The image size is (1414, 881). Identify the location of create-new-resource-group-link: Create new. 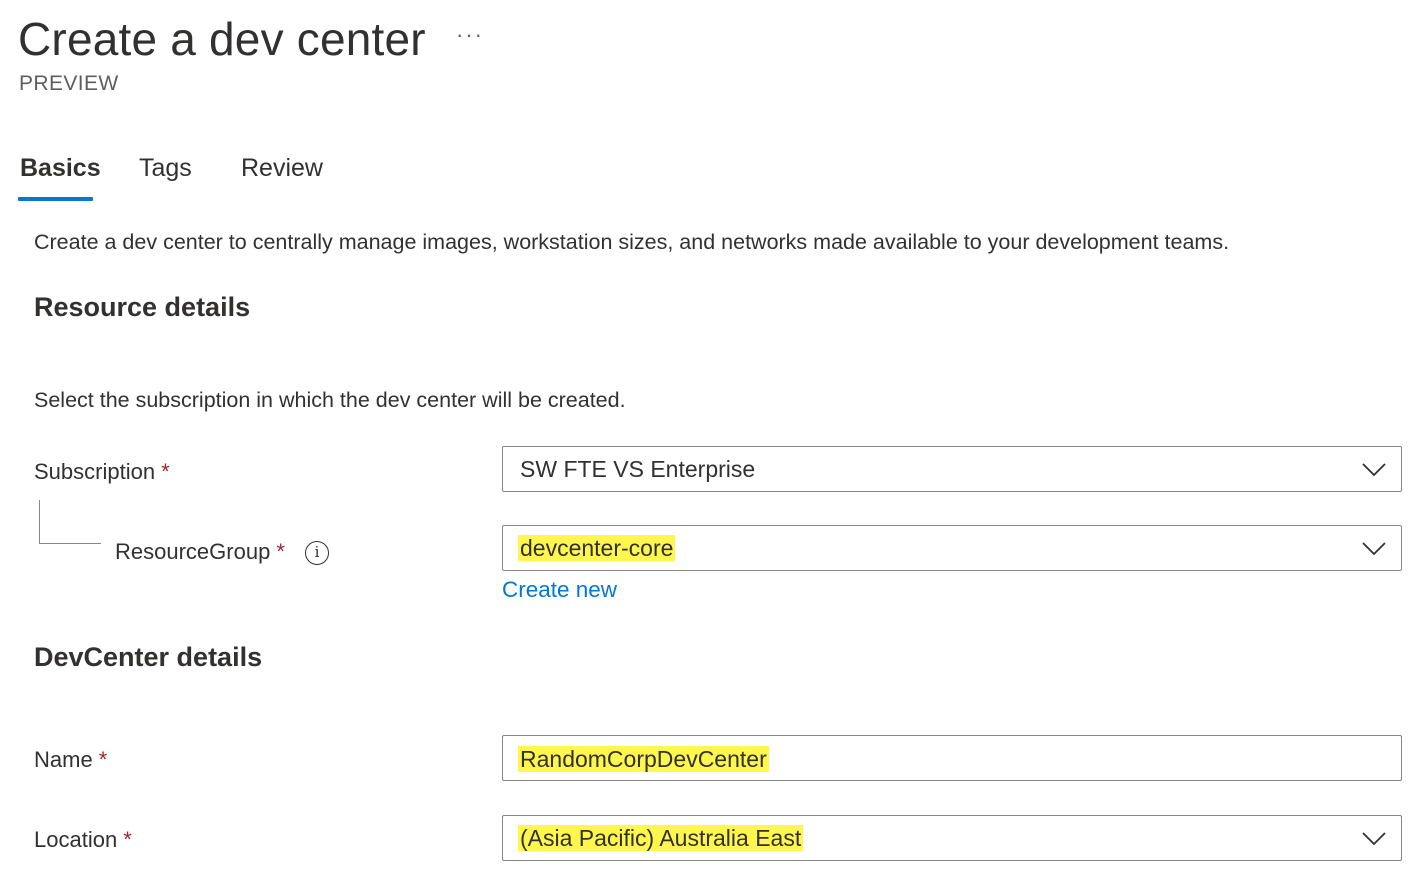
(559, 590).